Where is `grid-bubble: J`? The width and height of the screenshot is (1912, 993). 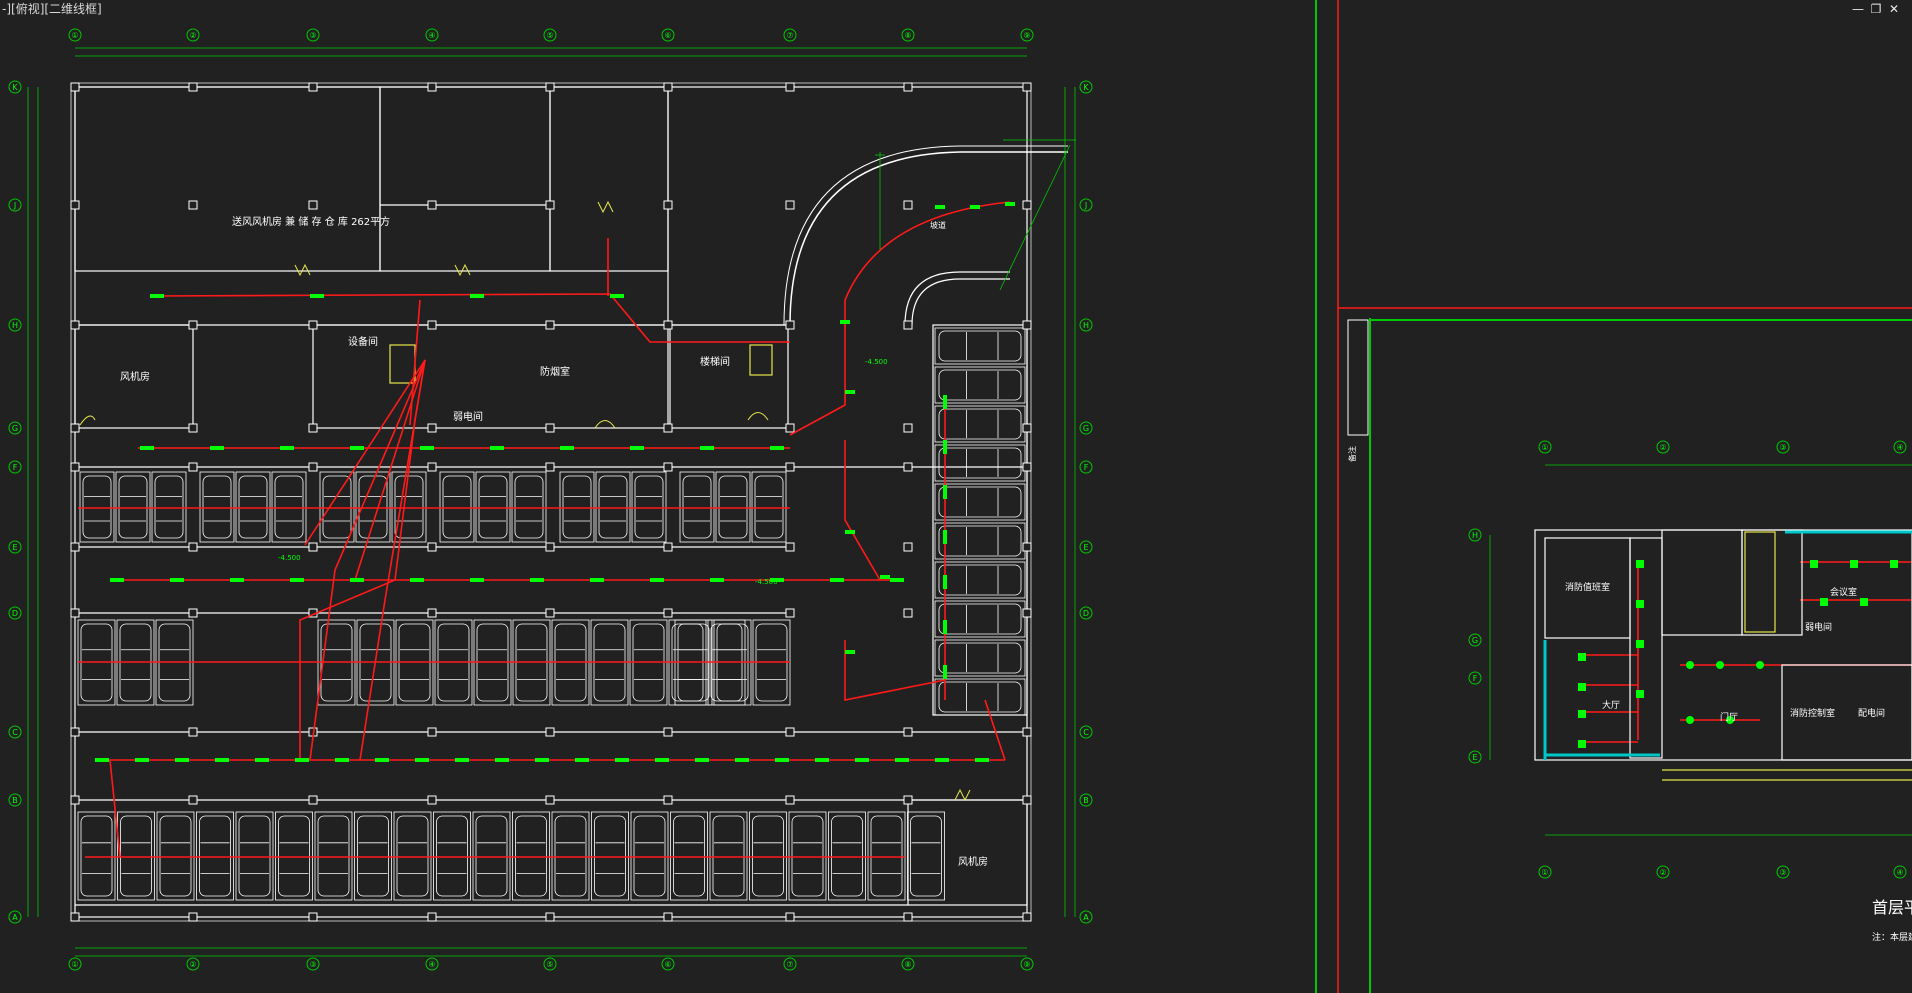
grid-bubble: J is located at coordinates (15, 205).